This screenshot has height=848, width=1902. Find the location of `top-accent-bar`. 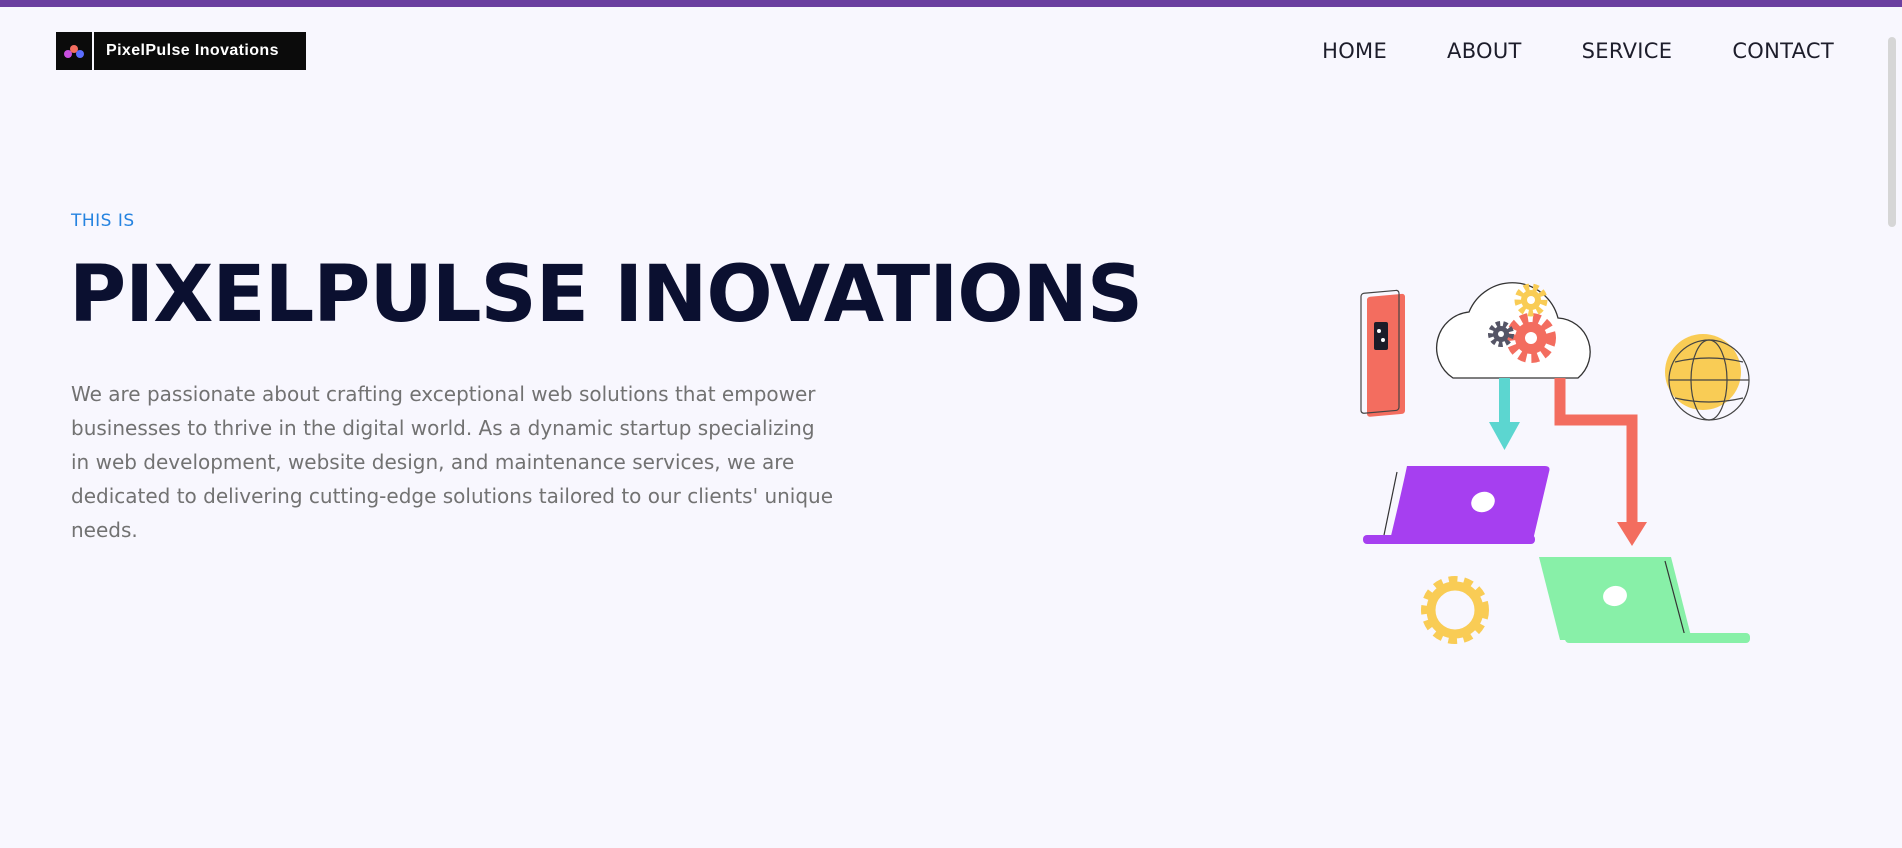

top-accent-bar is located at coordinates (951, 3).